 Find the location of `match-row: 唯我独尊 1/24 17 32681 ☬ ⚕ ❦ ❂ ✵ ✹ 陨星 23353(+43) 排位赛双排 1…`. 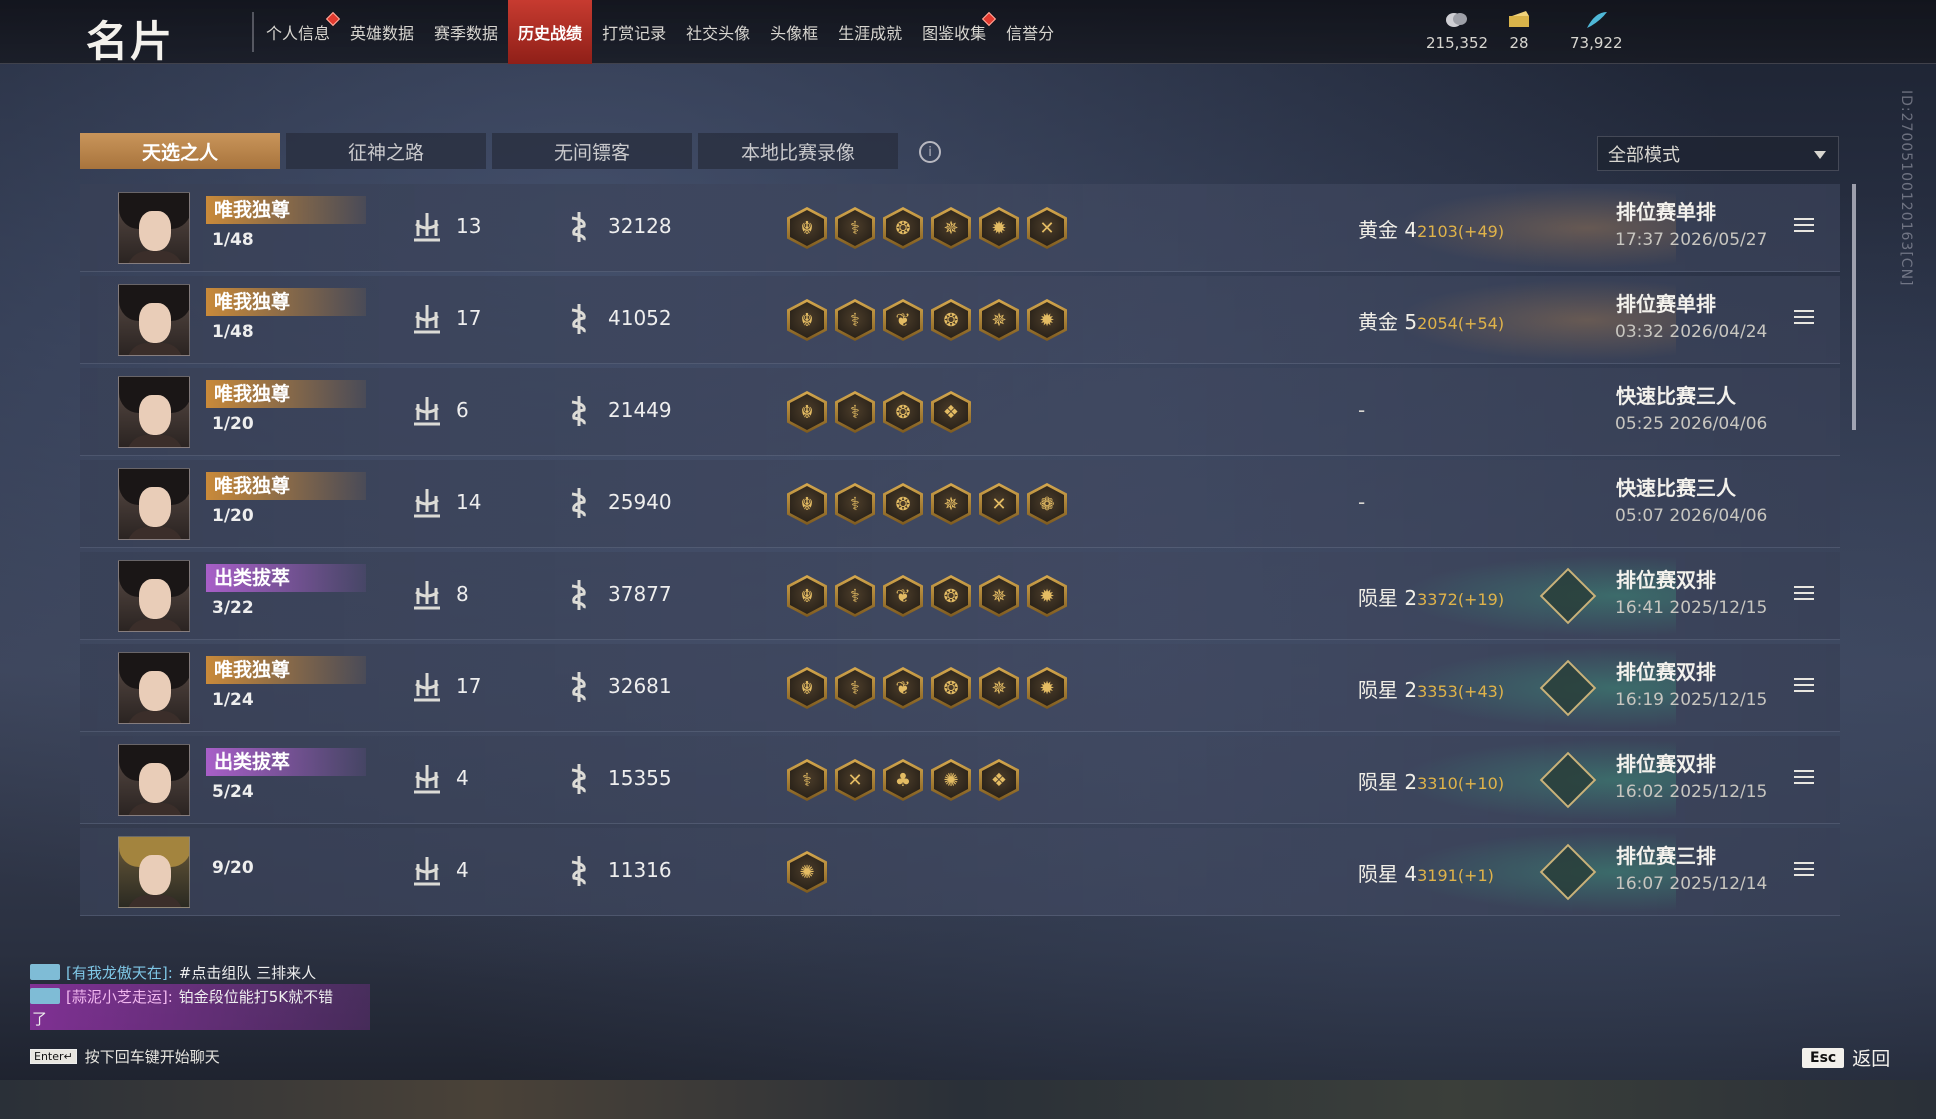

match-row: 唯我独尊 1/24 17 32681 ☬ ⚕ ❦ ❂ ✵ ✹ 陨星 23353(+43) 排位赛双排 1… is located at coordinates (960, 688).